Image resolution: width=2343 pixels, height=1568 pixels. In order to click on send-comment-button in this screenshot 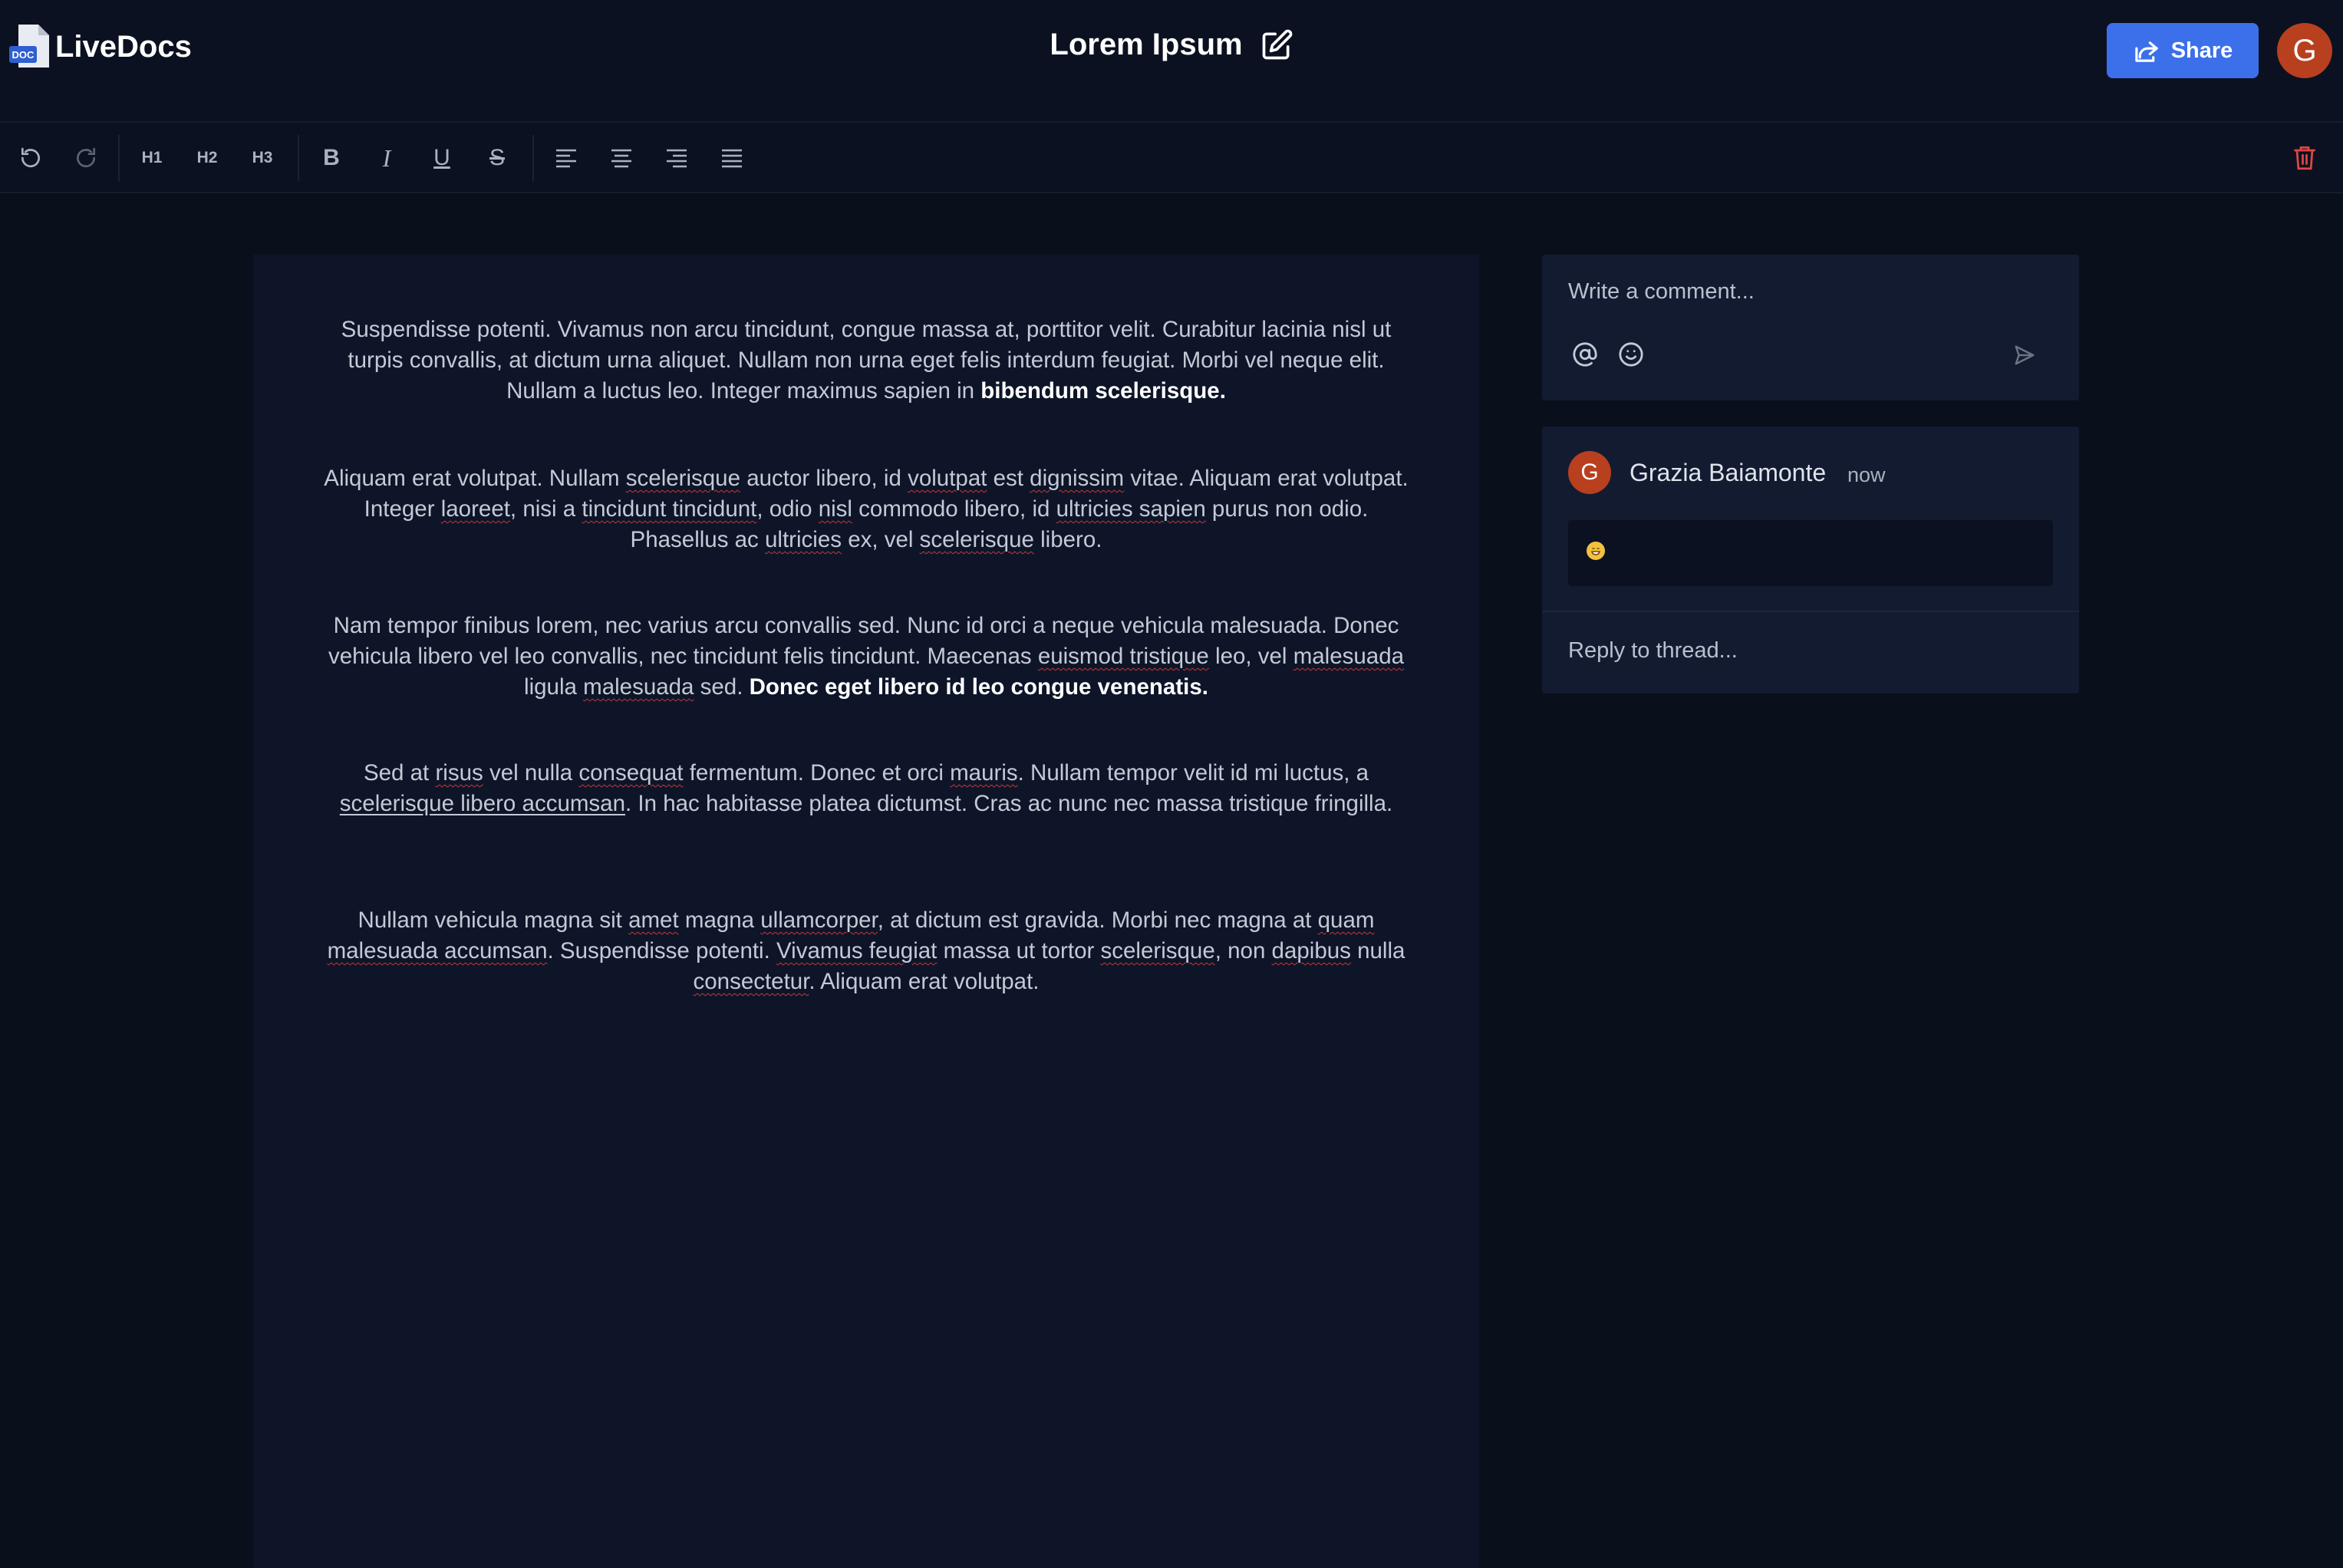, I will do `click(2024, 355)`.